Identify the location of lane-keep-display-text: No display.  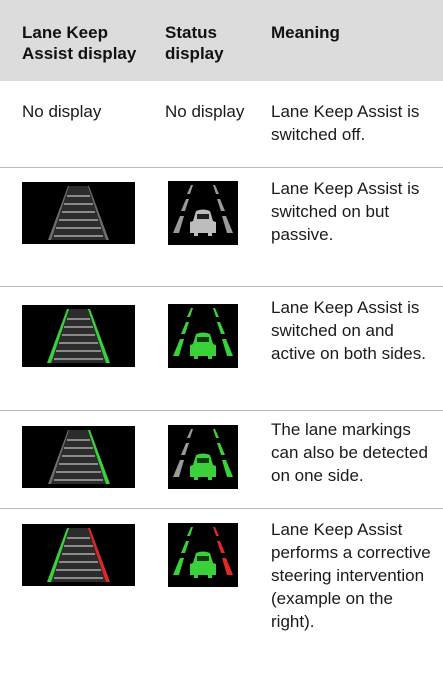
(62, 111).